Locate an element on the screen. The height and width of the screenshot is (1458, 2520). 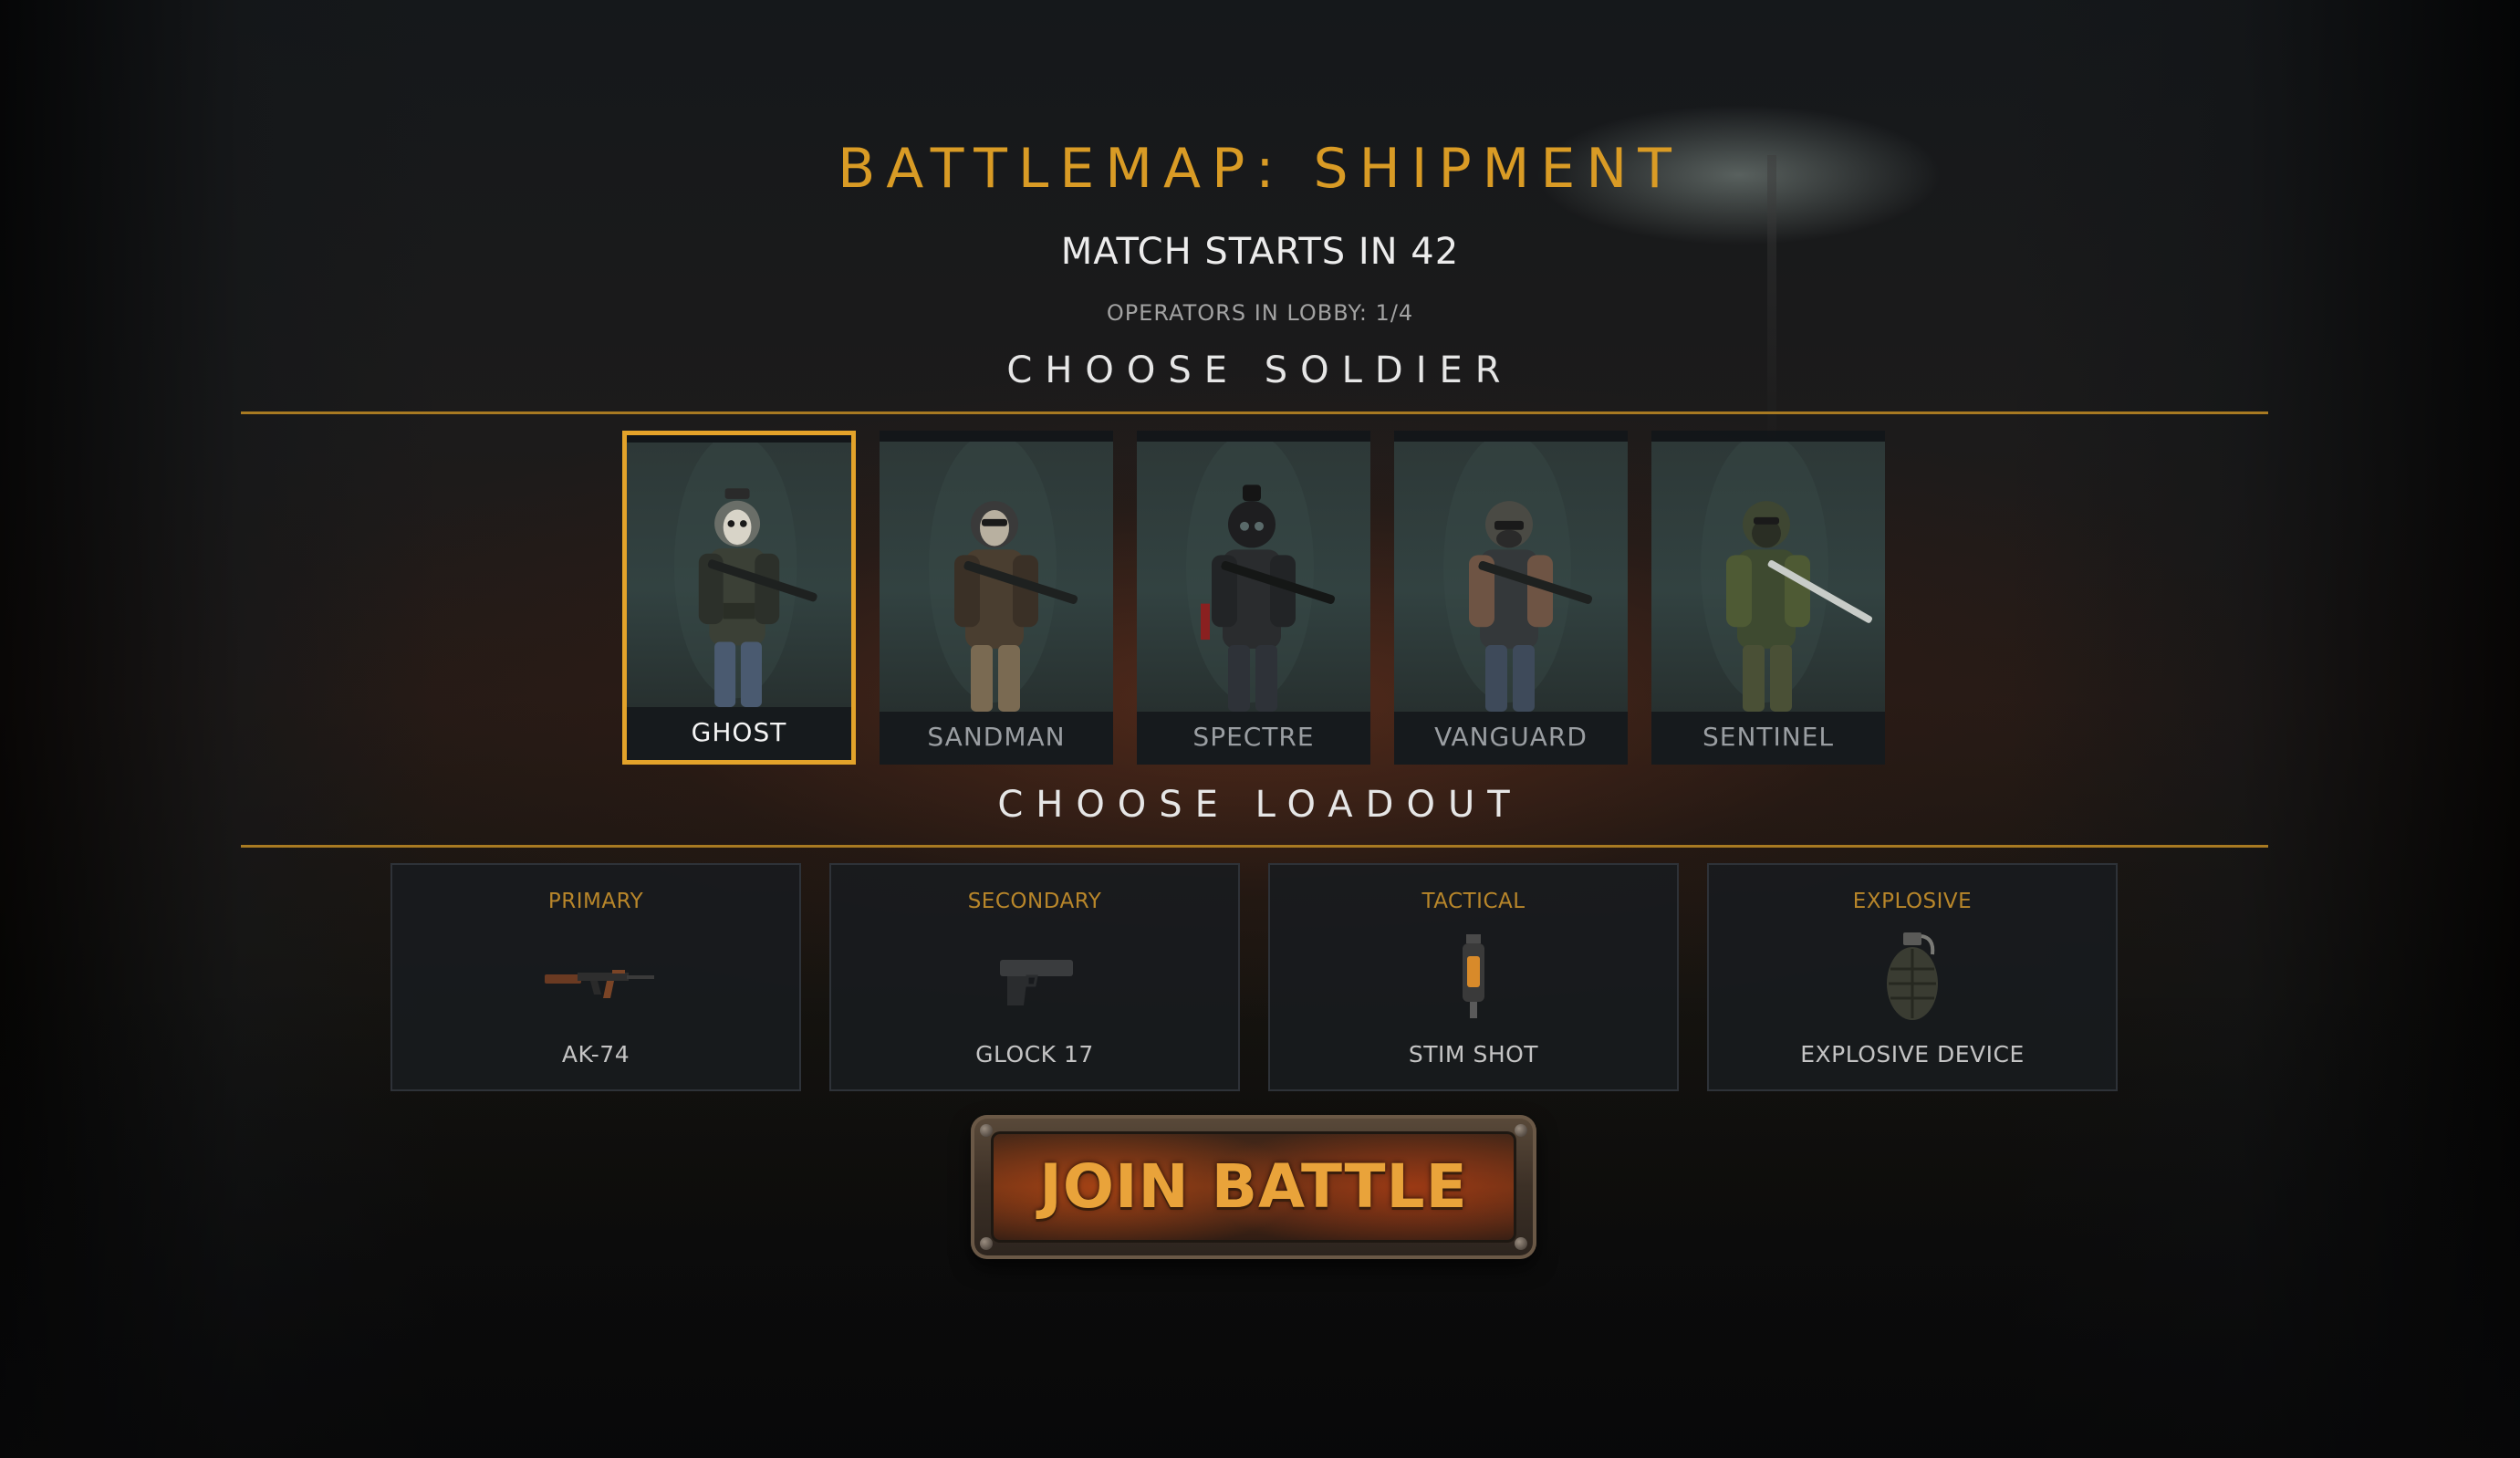
lobby-count: OPERATORS IN LOBBY: 1/4 is located at coordinates (1260, 313).